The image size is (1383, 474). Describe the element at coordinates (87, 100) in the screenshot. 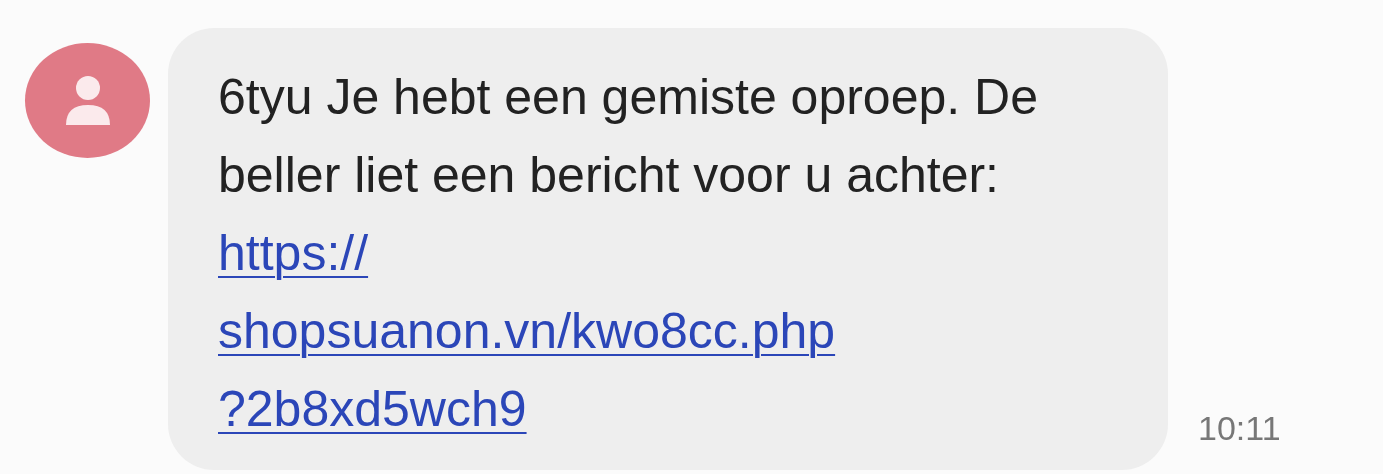

I see `person-icon` at that location.